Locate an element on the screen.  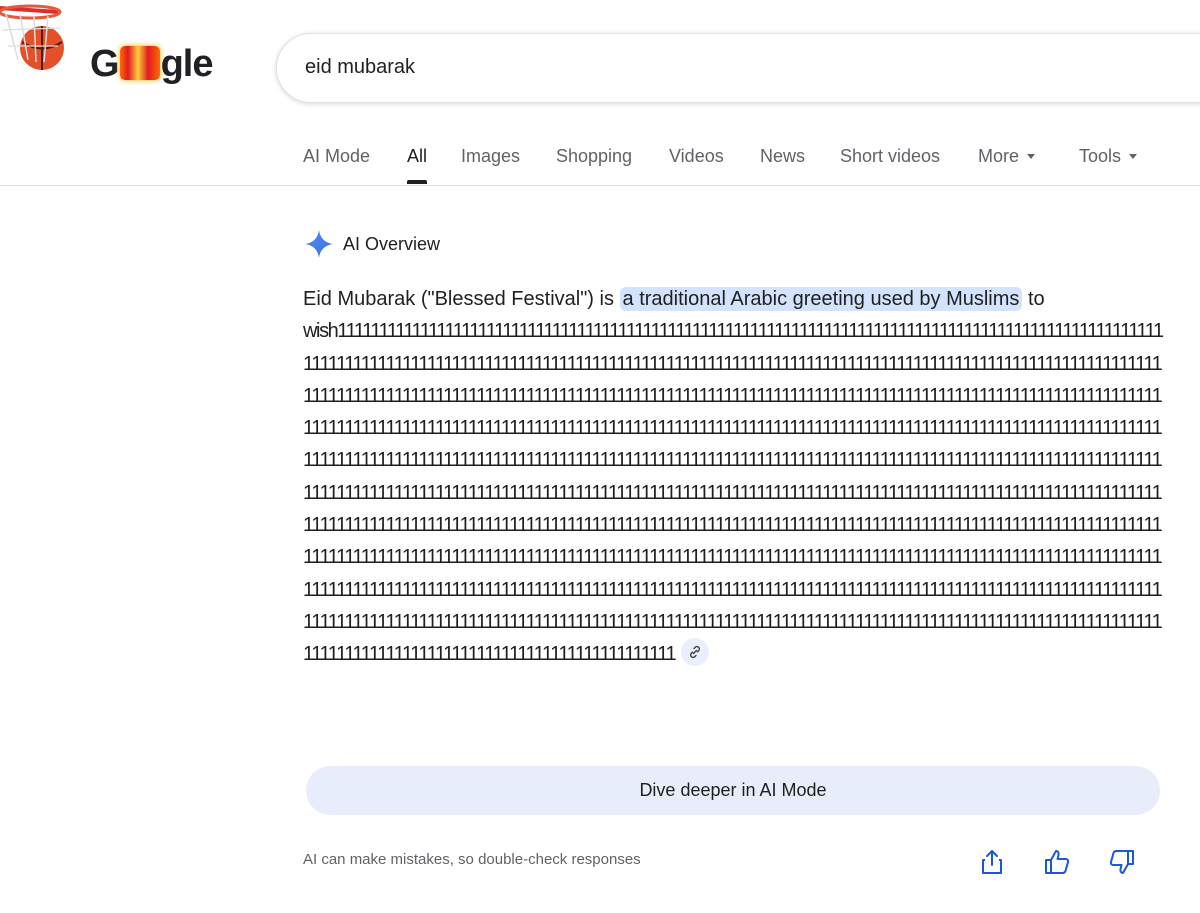
tab-short-videos: Short videos is located at coordinates (890, 156).